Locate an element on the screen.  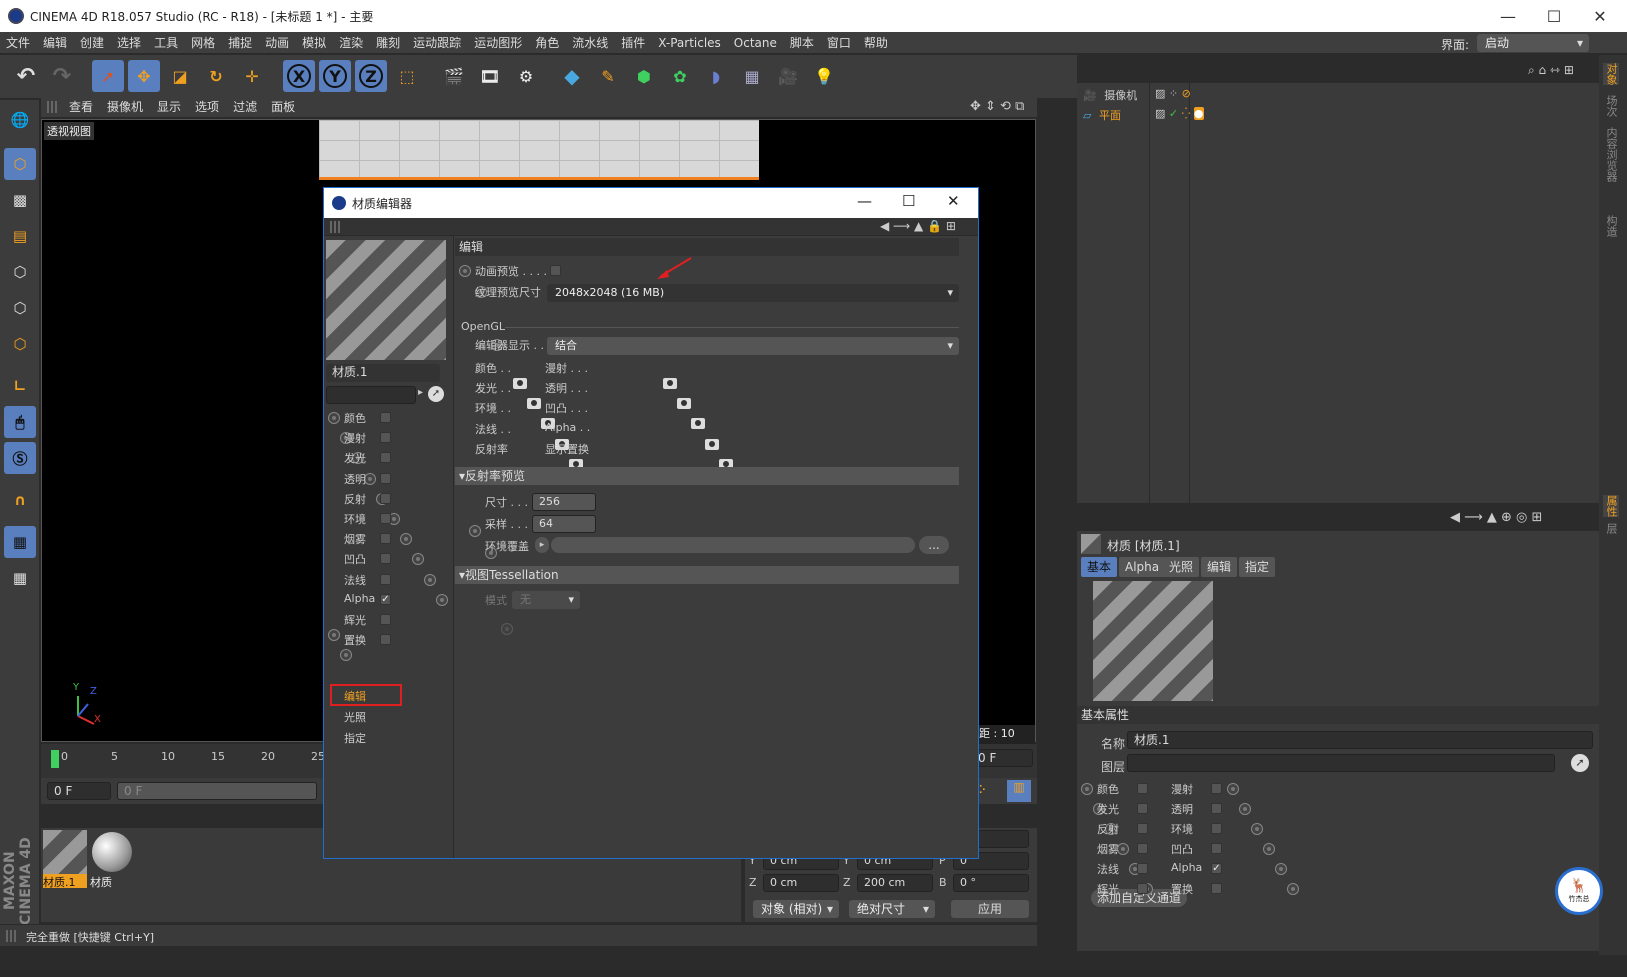
start-frame-field: 0 F is located at coordinates (217, 791).